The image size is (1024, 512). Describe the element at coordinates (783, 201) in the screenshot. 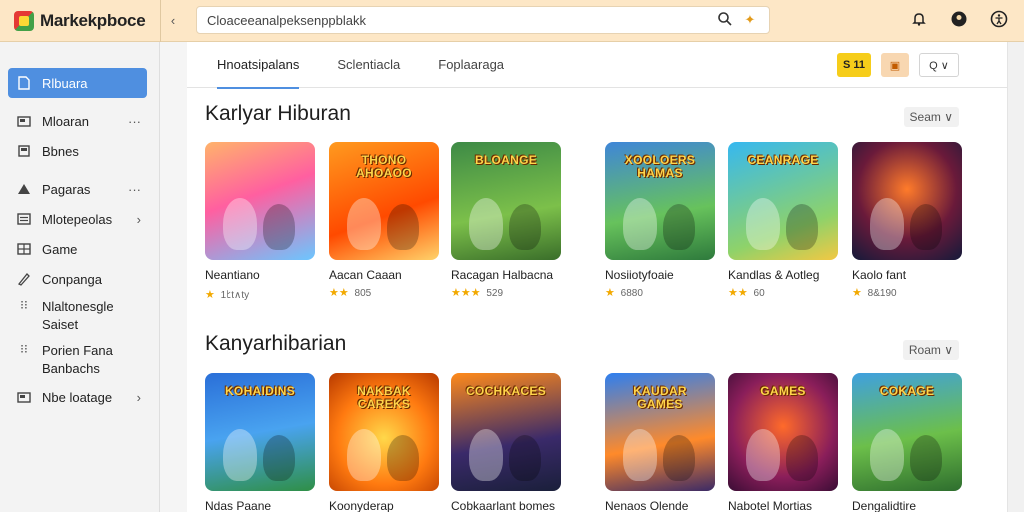

I see `app-thumbnail: CEANRAGE` at that location.